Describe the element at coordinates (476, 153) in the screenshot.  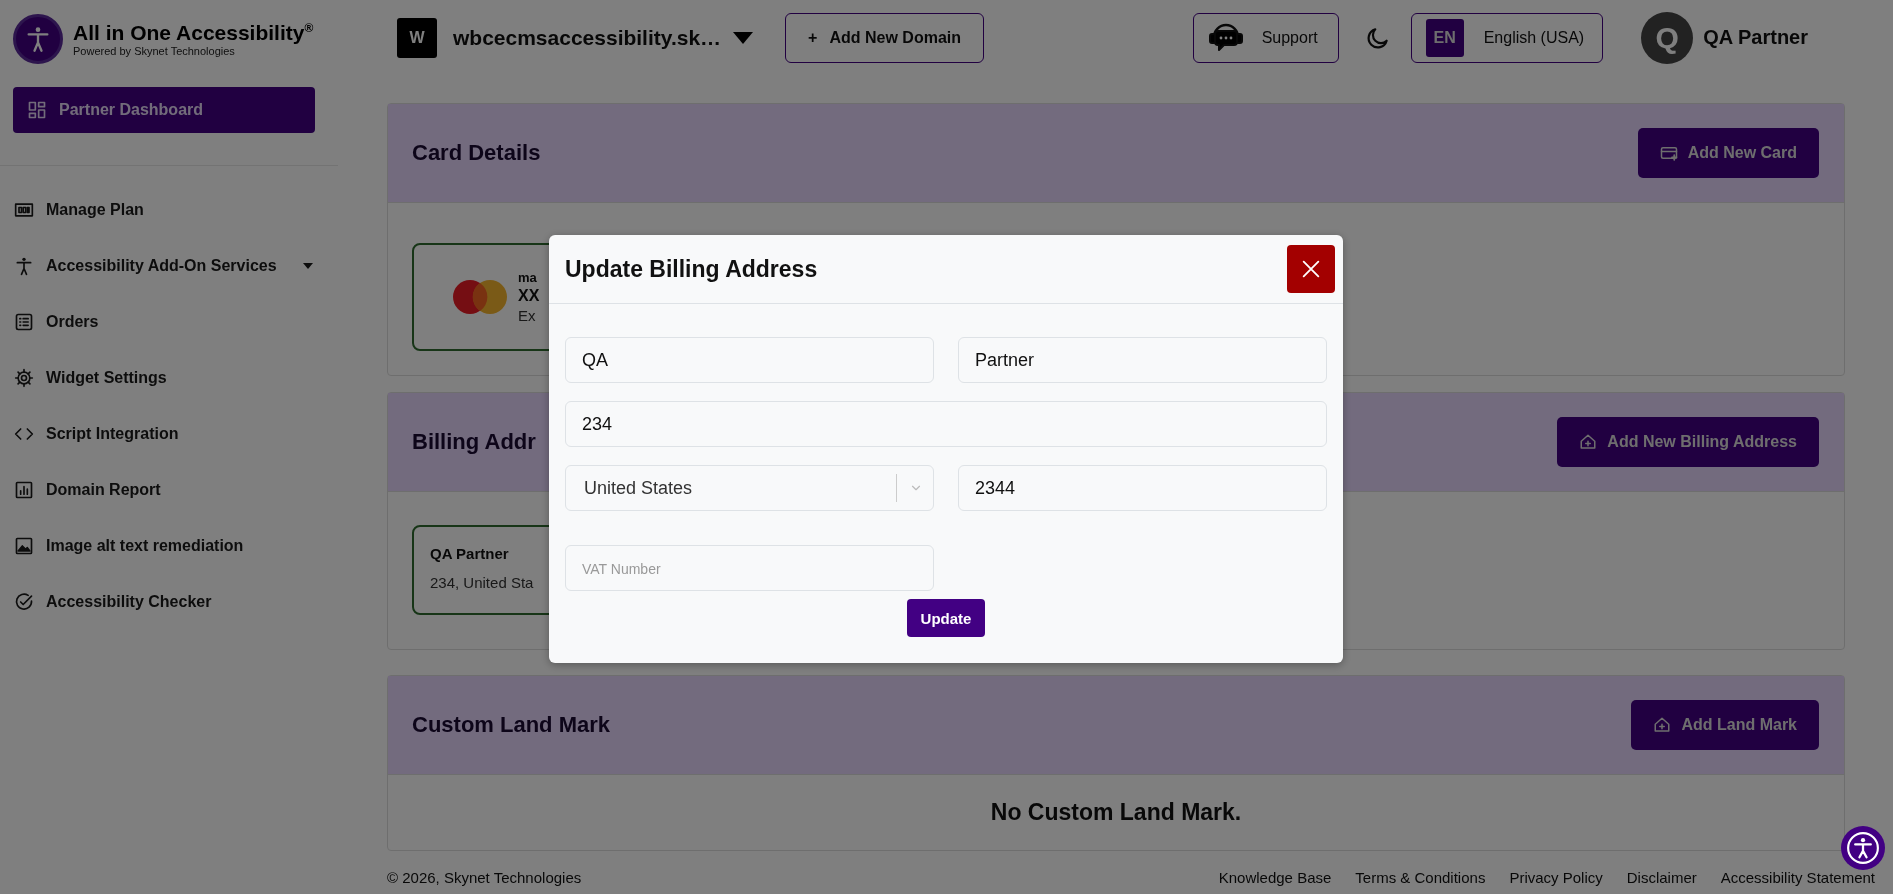
I see `section-title: Card Details` at that location.